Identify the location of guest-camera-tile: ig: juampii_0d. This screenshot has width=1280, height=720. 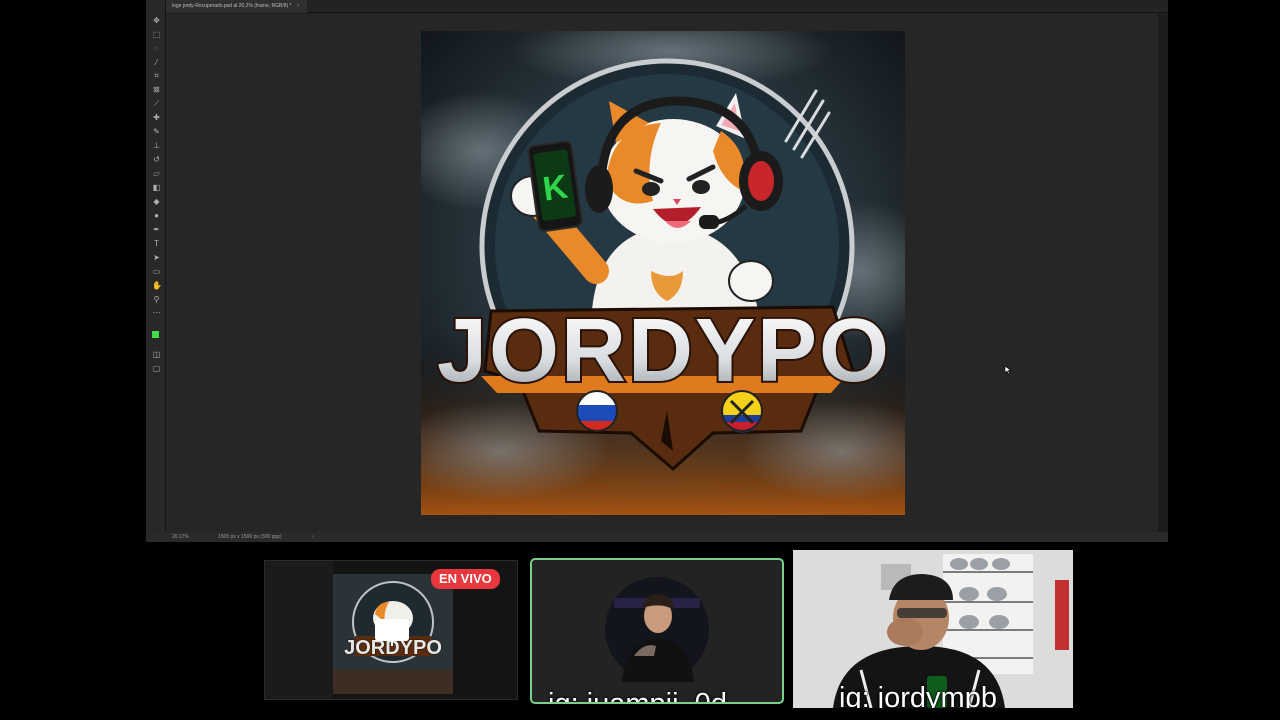
(657, 631).